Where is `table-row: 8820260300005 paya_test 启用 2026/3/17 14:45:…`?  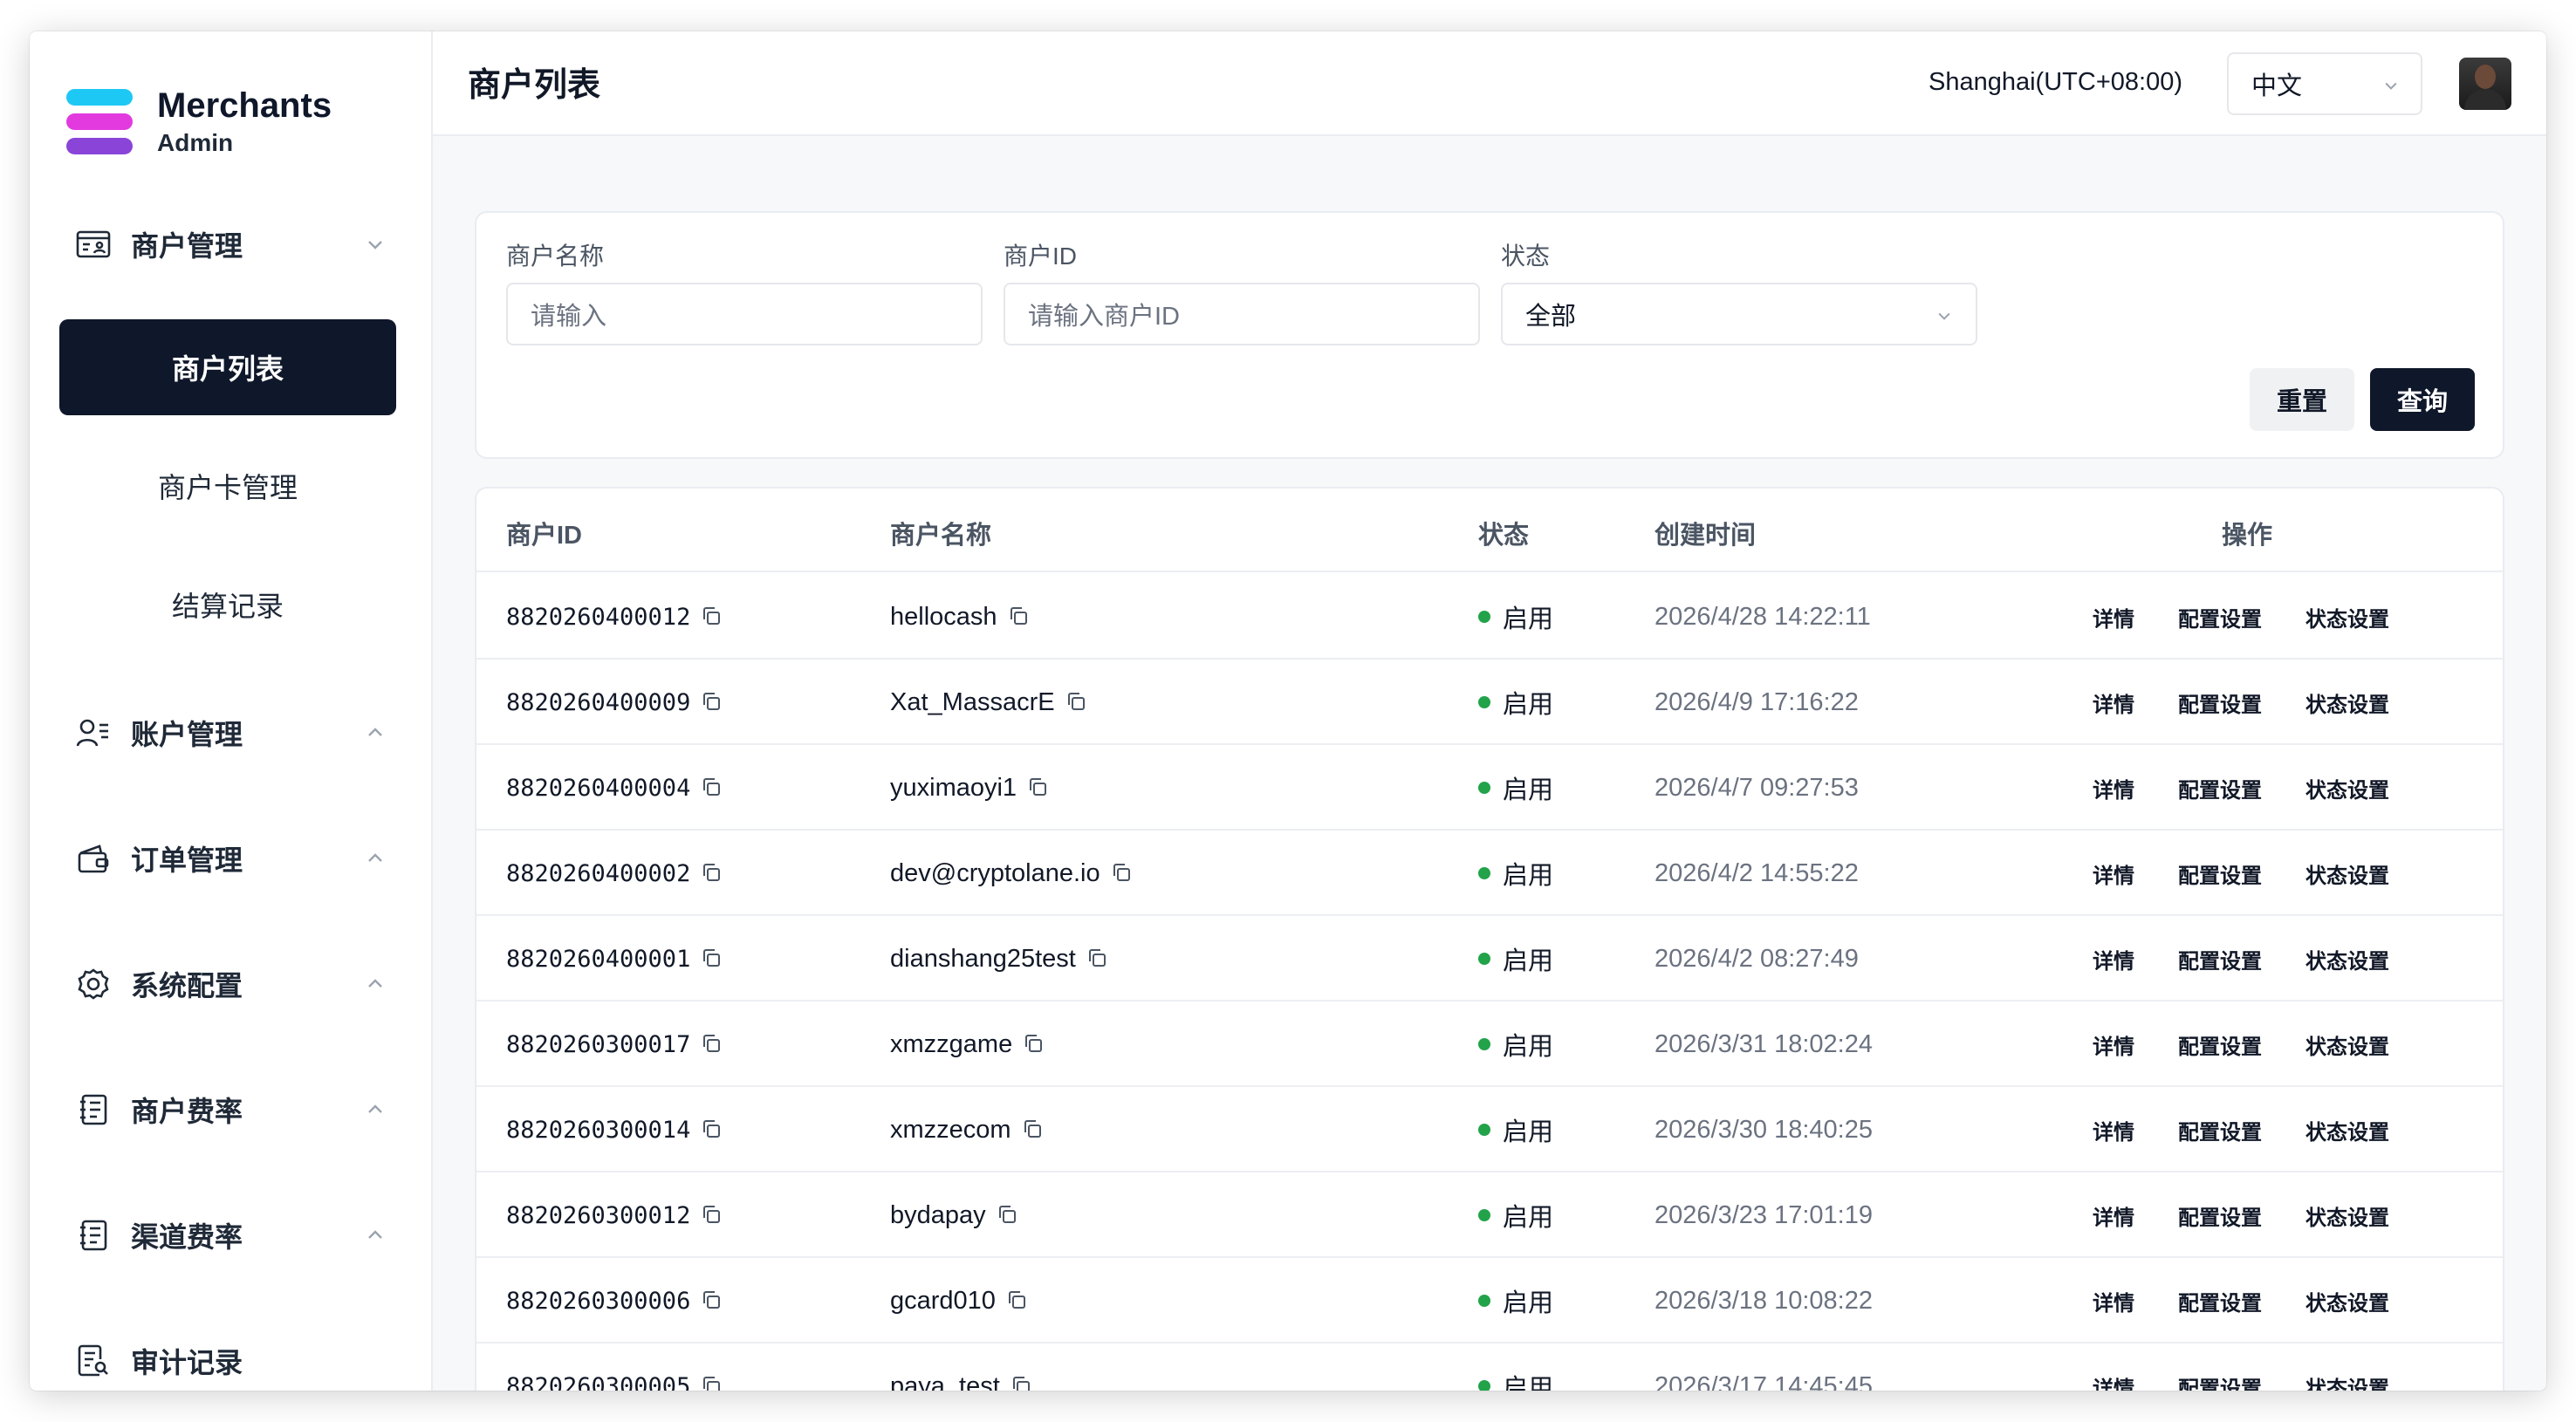
table-row: 8820260300005 paya_test 启用 2026/3/17 14:45:… is located at coordinates (1489, 1367).